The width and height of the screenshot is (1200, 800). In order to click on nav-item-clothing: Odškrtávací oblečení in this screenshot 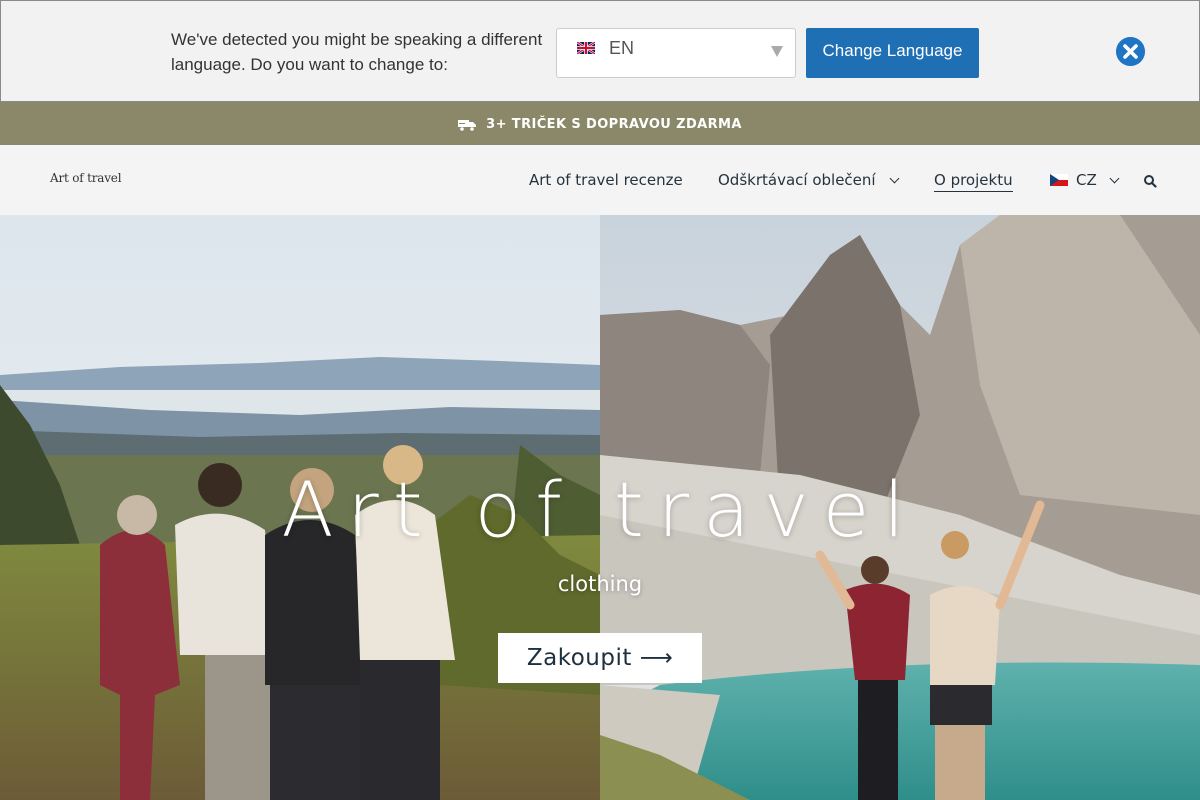, I will do `click(809, 180)`.